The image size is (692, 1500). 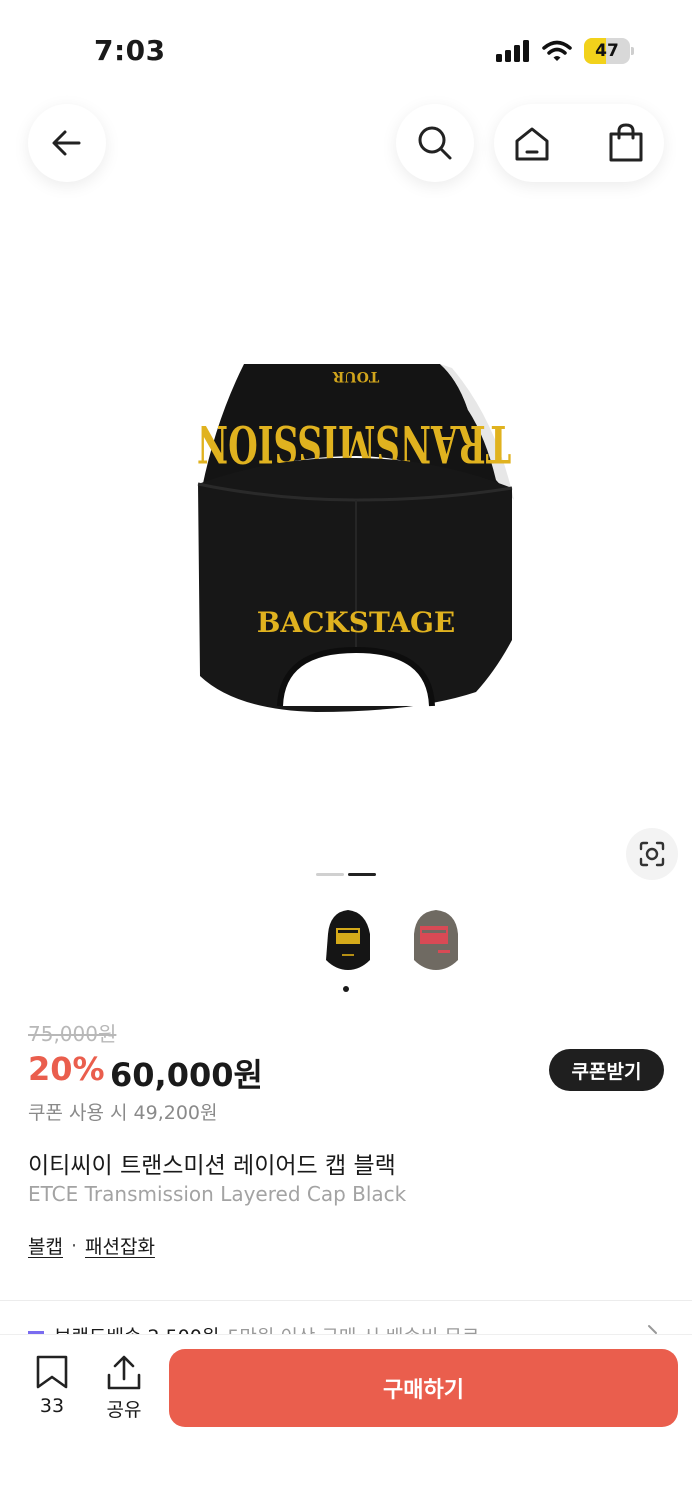 I want to click on image-pager, so click(x=347, y=875).